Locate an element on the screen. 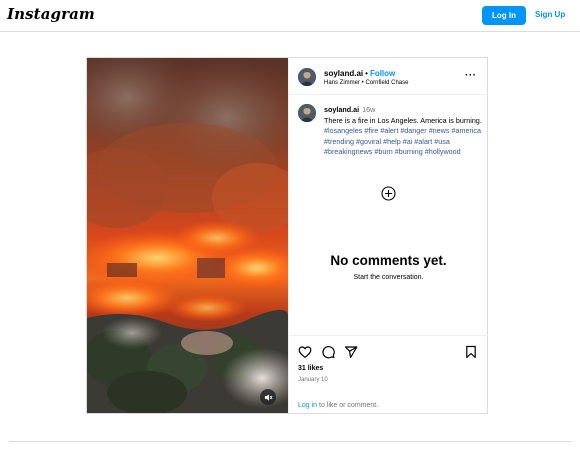  mute-button is located at coordinates (268, 397).